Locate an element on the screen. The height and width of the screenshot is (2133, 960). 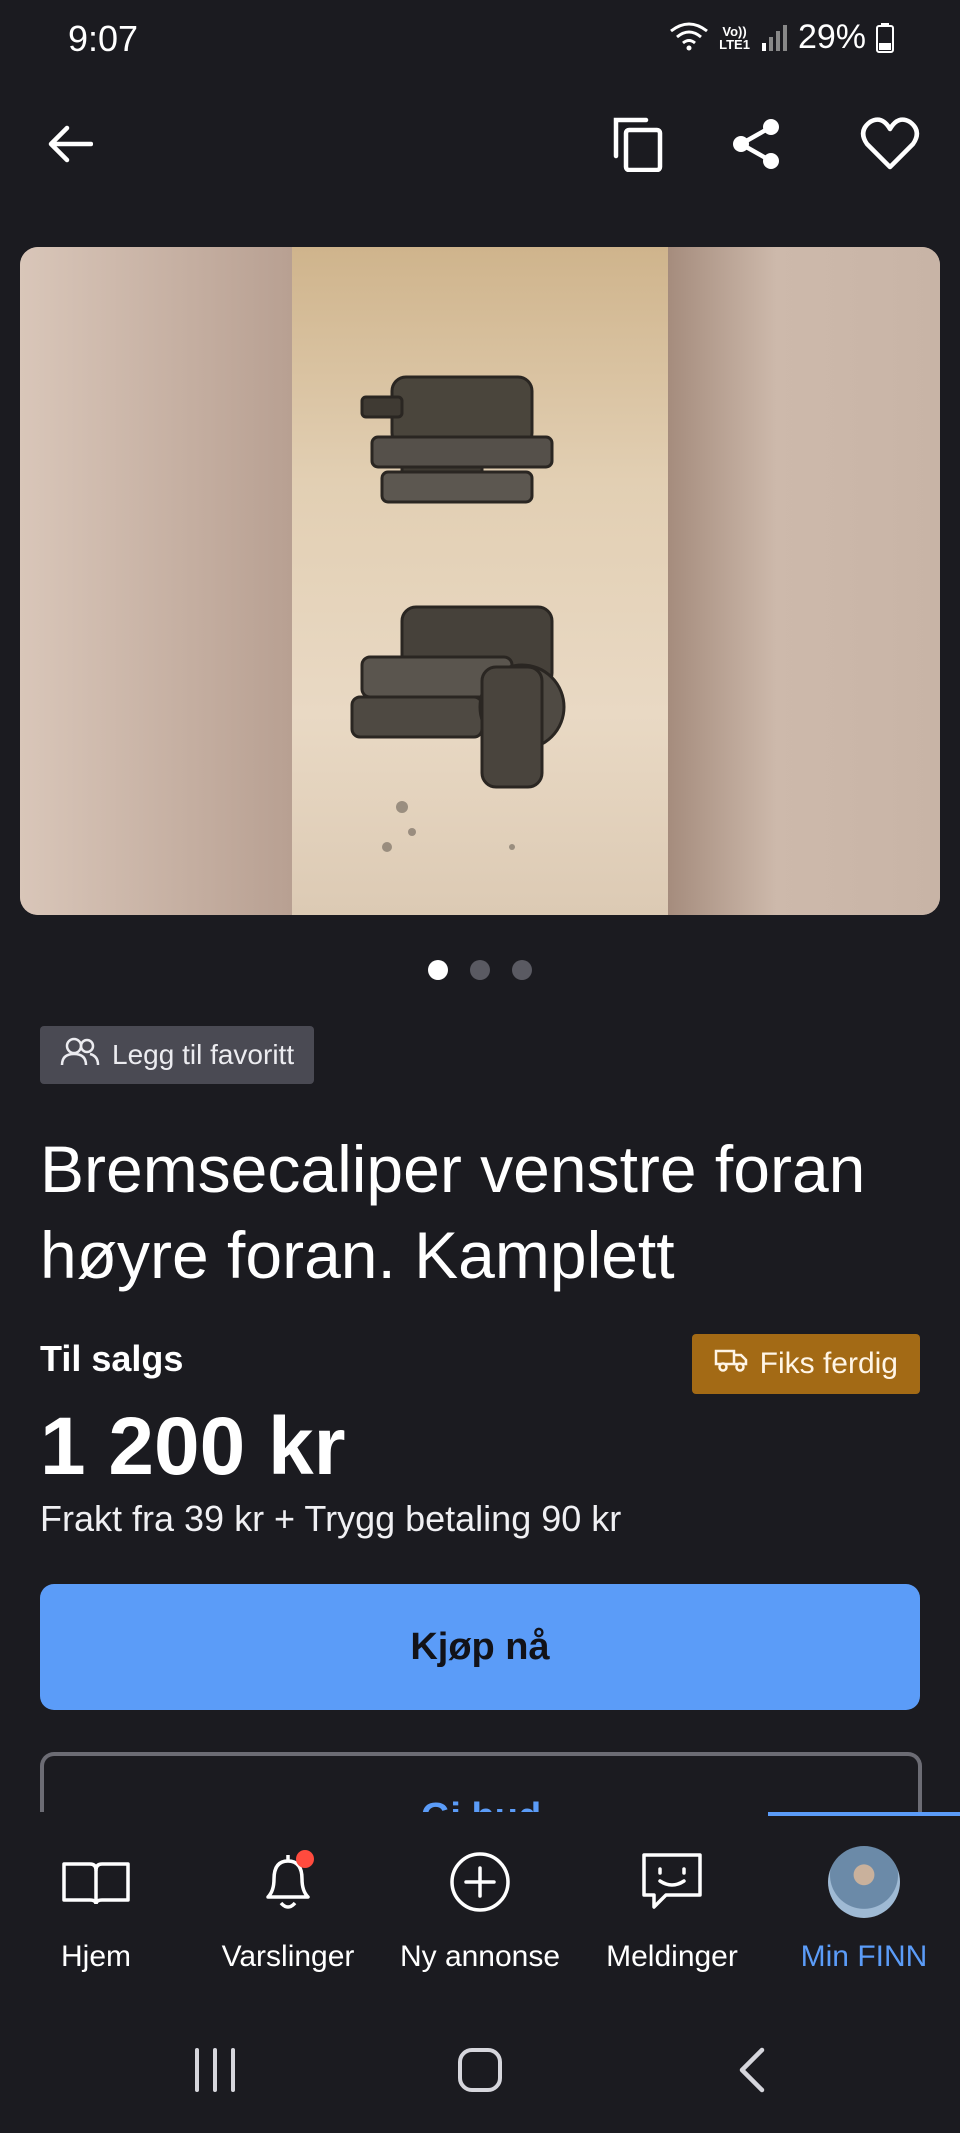
copy-icon is located at coordinates (638, 146).